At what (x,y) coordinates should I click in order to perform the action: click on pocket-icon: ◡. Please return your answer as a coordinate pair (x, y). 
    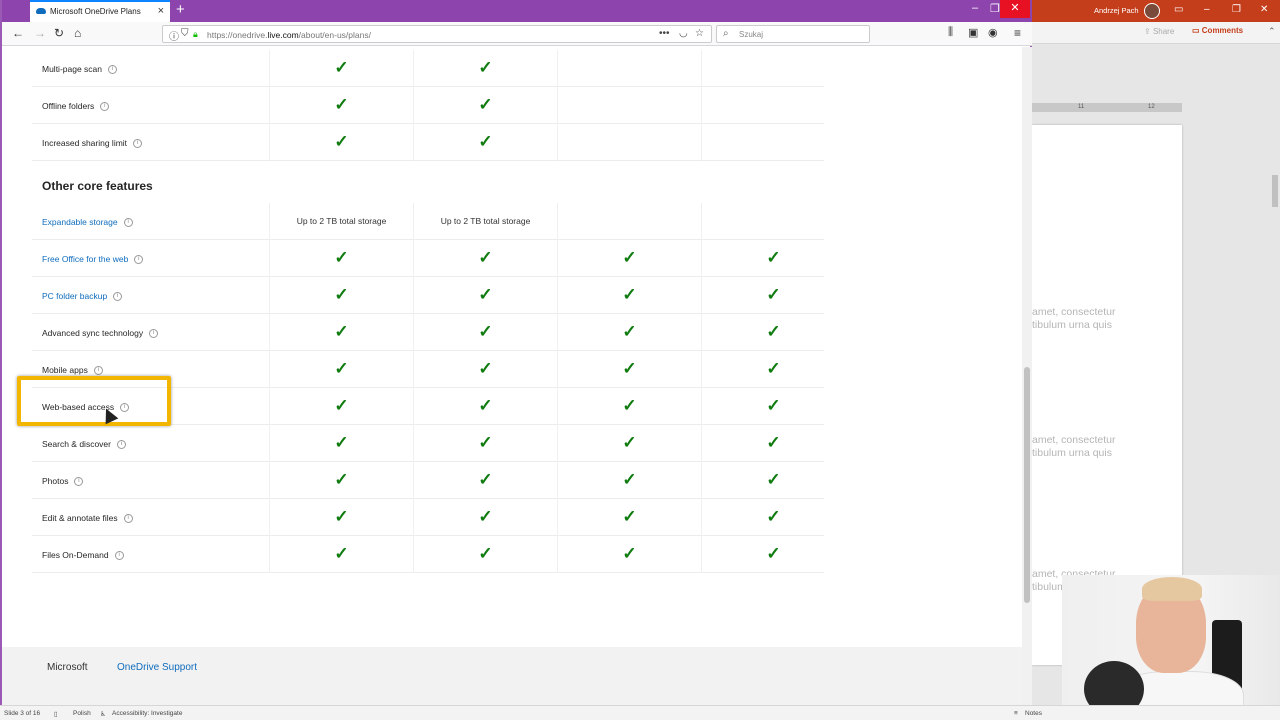
    Looking at the image, I should click on (683, 33).